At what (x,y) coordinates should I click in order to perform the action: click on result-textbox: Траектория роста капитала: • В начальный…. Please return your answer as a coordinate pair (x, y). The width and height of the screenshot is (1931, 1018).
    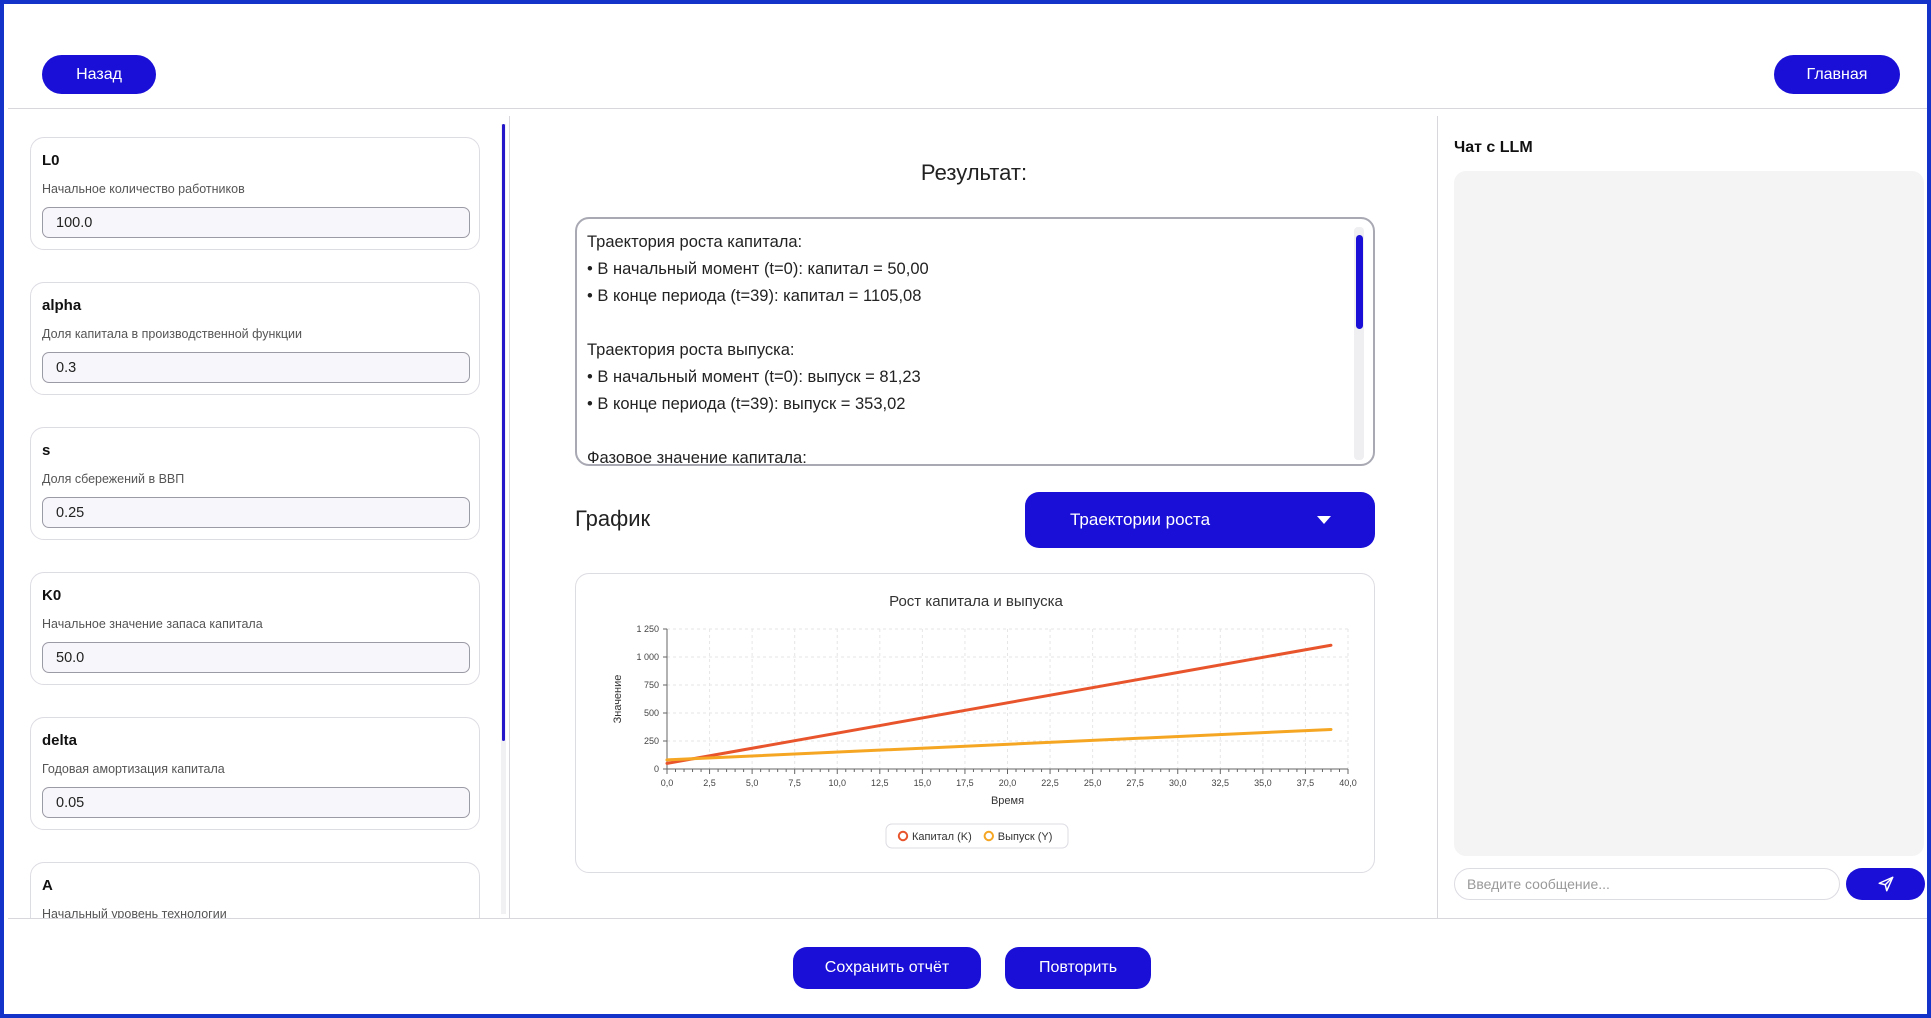
    Looking at the image, I should click on (975, 341).